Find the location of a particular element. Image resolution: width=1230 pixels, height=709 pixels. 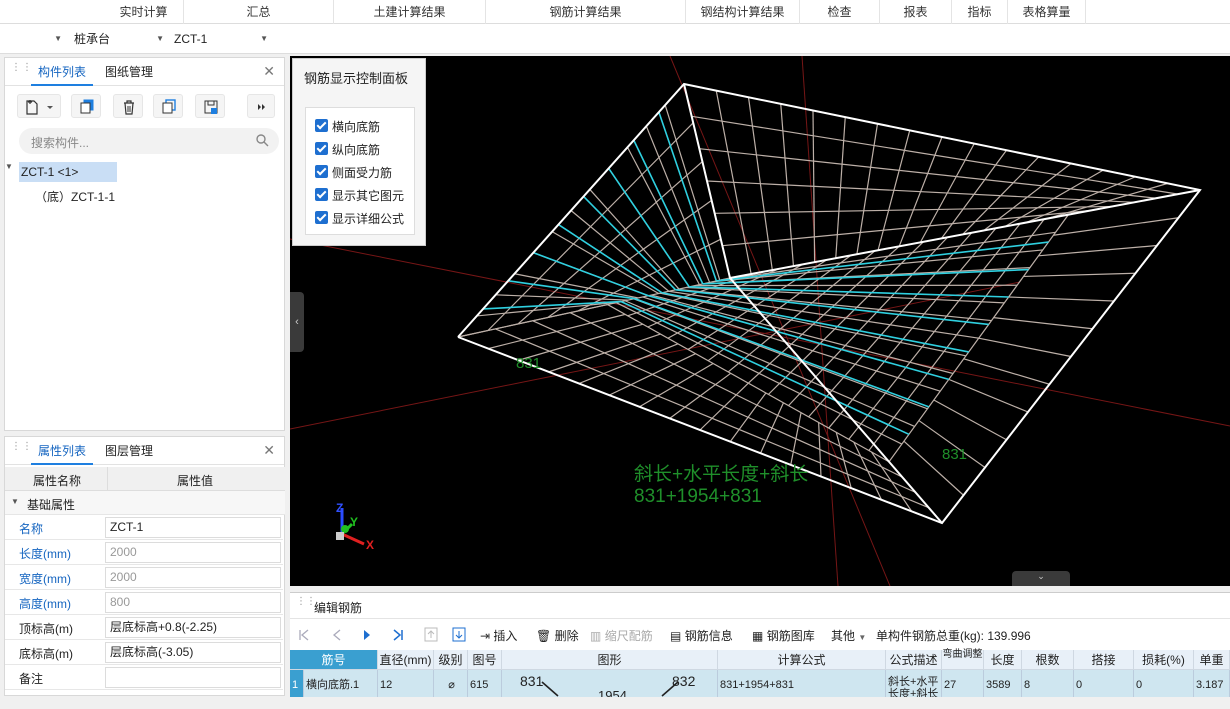

move-up-icon is located at coordinates (431, 634).